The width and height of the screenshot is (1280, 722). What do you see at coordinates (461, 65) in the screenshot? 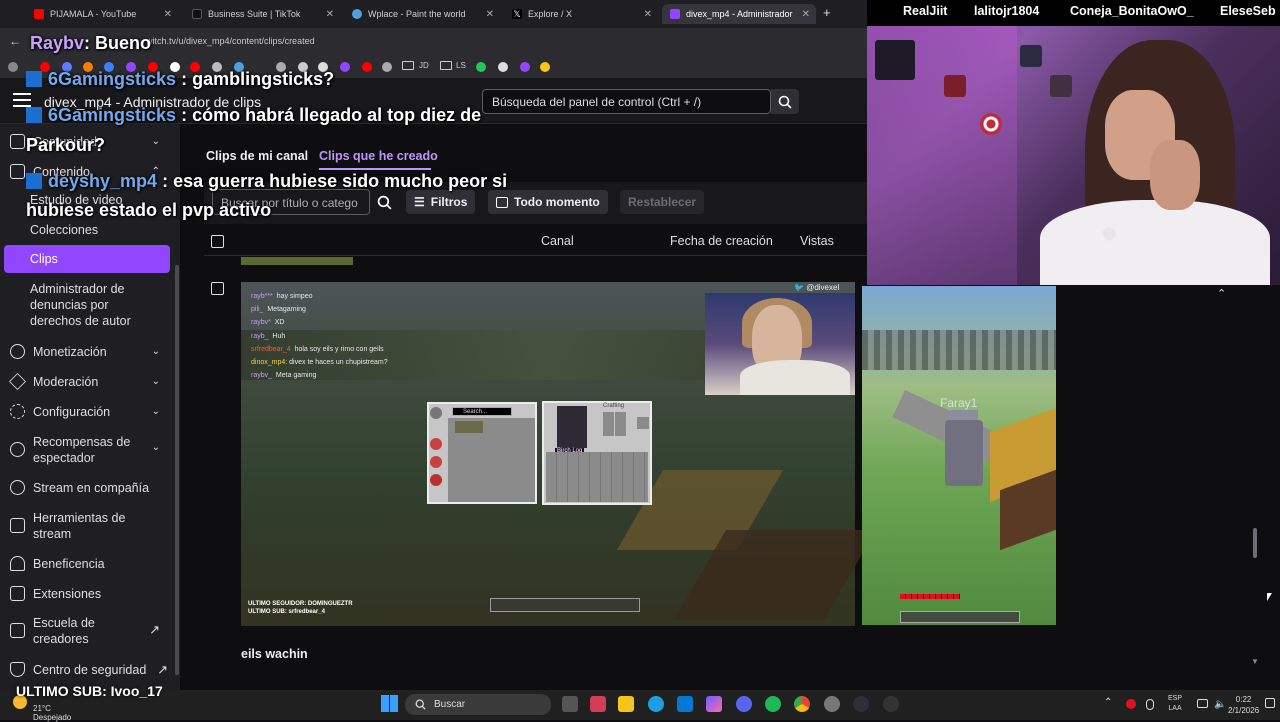
I see `bookmark-folder-ls: LS` at bounding box center [461, 65].